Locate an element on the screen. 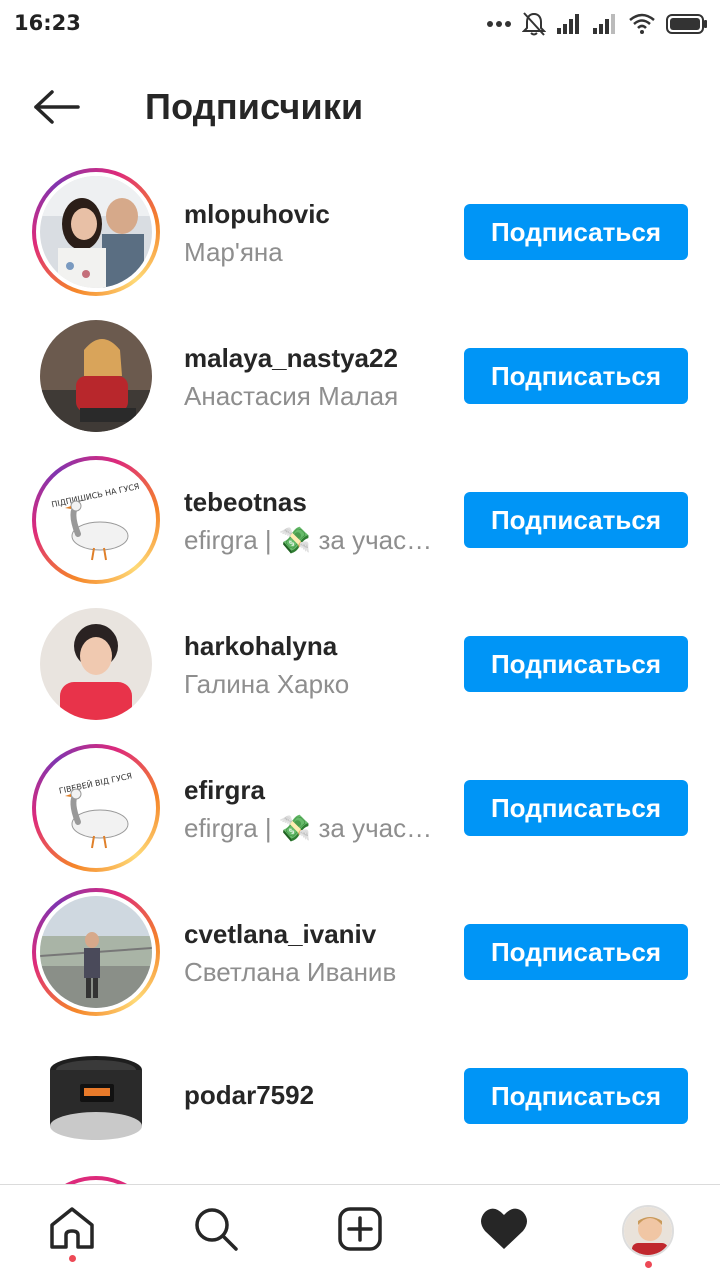  bottom-nav is located at coordinates (360, 1232).